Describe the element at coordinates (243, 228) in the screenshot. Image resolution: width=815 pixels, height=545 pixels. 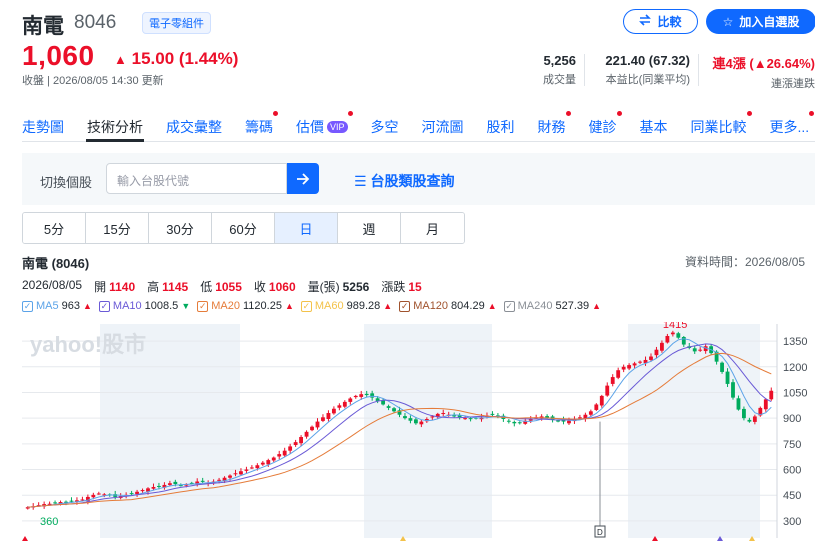
I see `period-60m: 60分` at that location.